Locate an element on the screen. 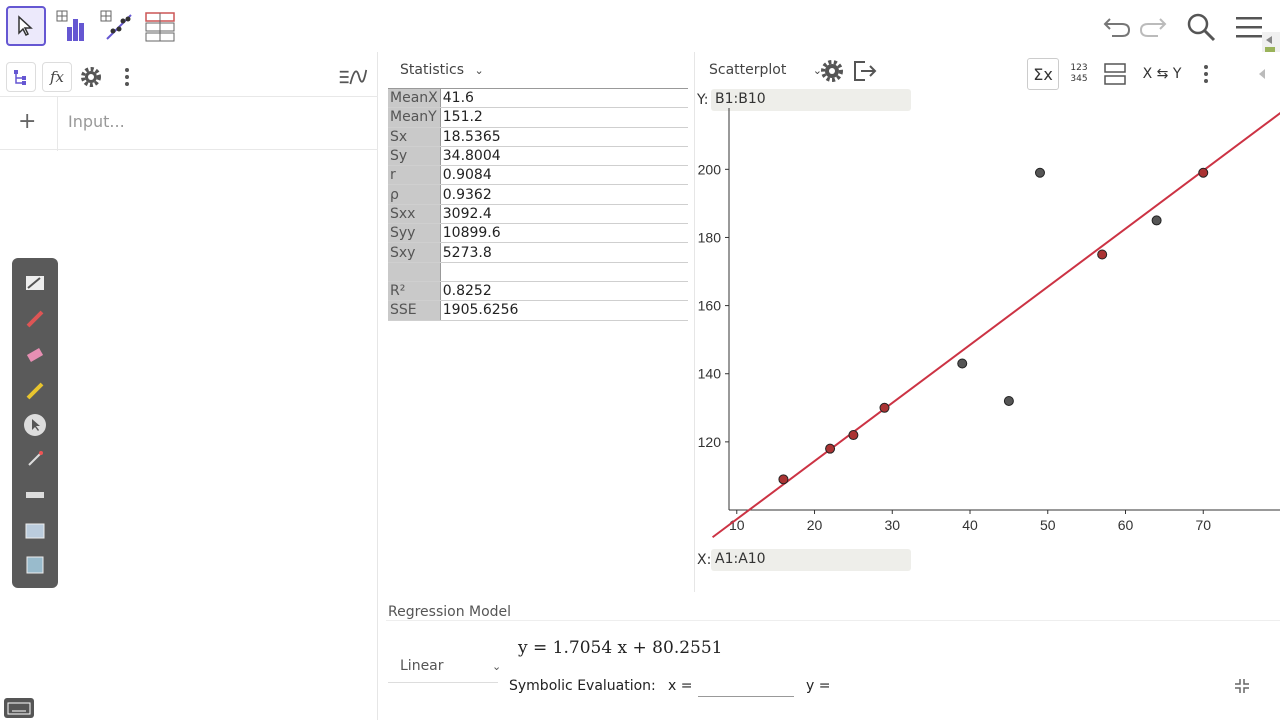 This screenshot has width=1280, height=722. statistics-row: MeanX 41.6 is located at coordinates (538, 98).